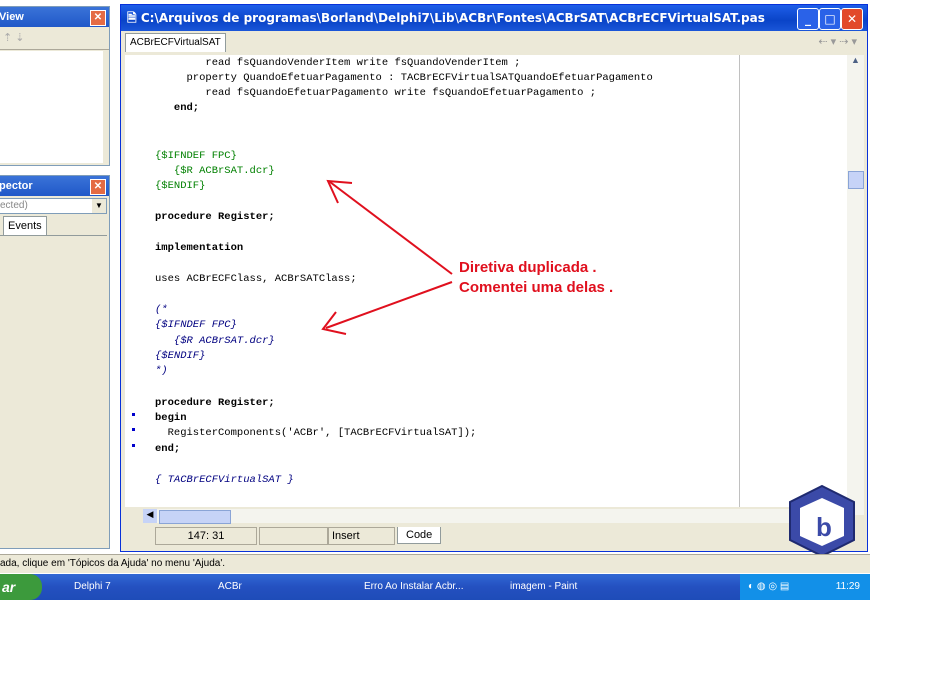  I want to click on delphi-b-icon: b, so click(822, 521).